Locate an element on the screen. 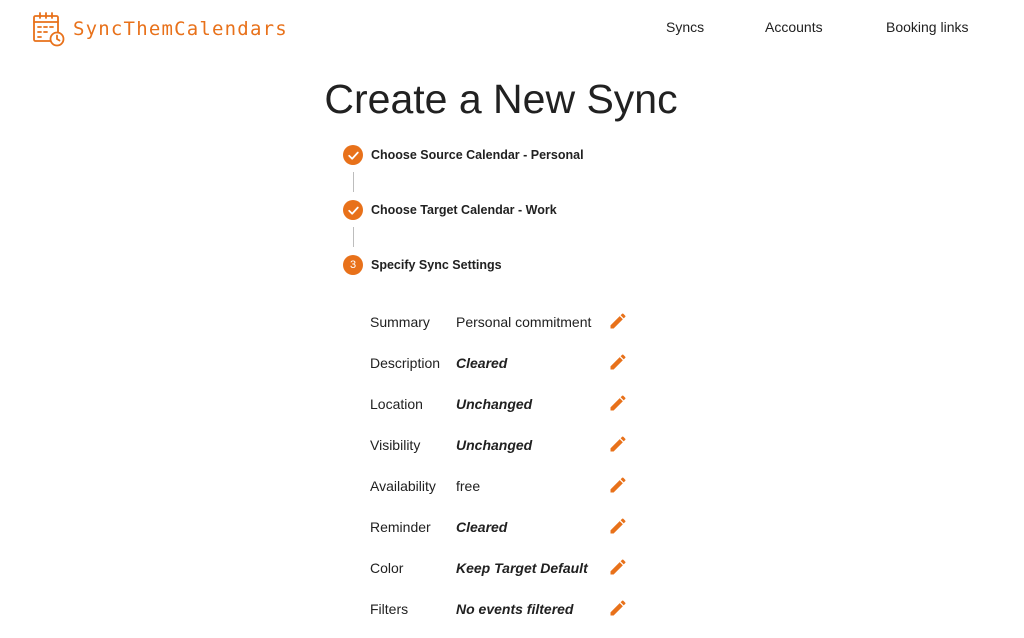 The width and height of the screenshot is (1024, 638). step-source-calendar: Choose Source Calendar - Personal is located at coordinates (523, 155).